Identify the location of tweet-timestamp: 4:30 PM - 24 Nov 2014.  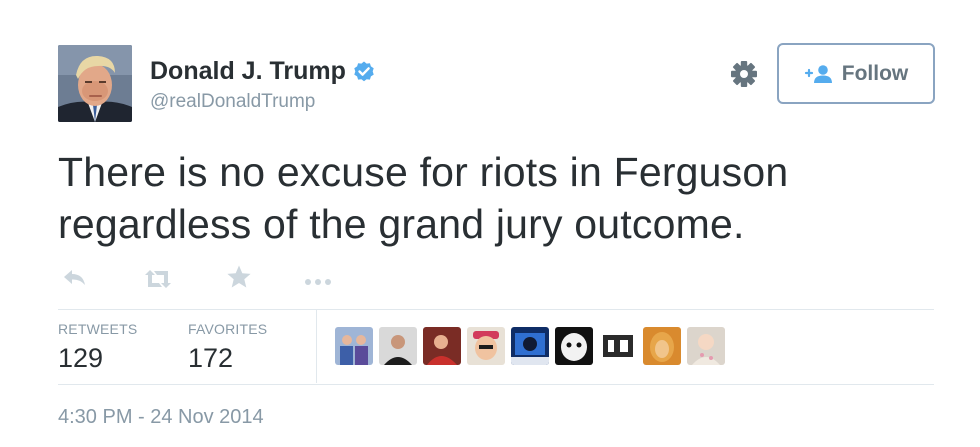
(161, 417).